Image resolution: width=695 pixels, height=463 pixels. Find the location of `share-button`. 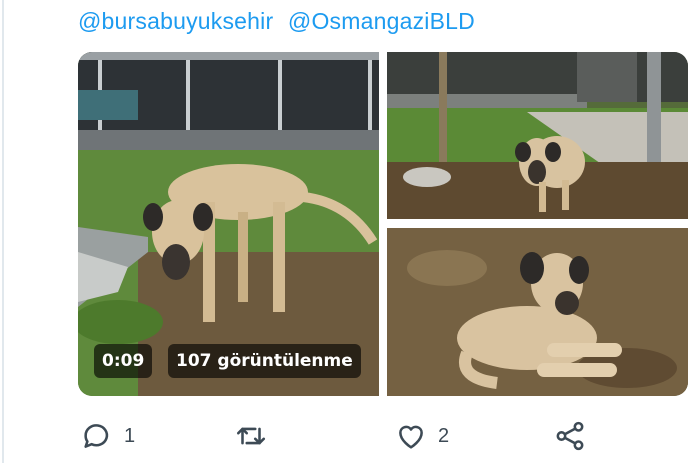

share-button is located at coordinates (570, 436).